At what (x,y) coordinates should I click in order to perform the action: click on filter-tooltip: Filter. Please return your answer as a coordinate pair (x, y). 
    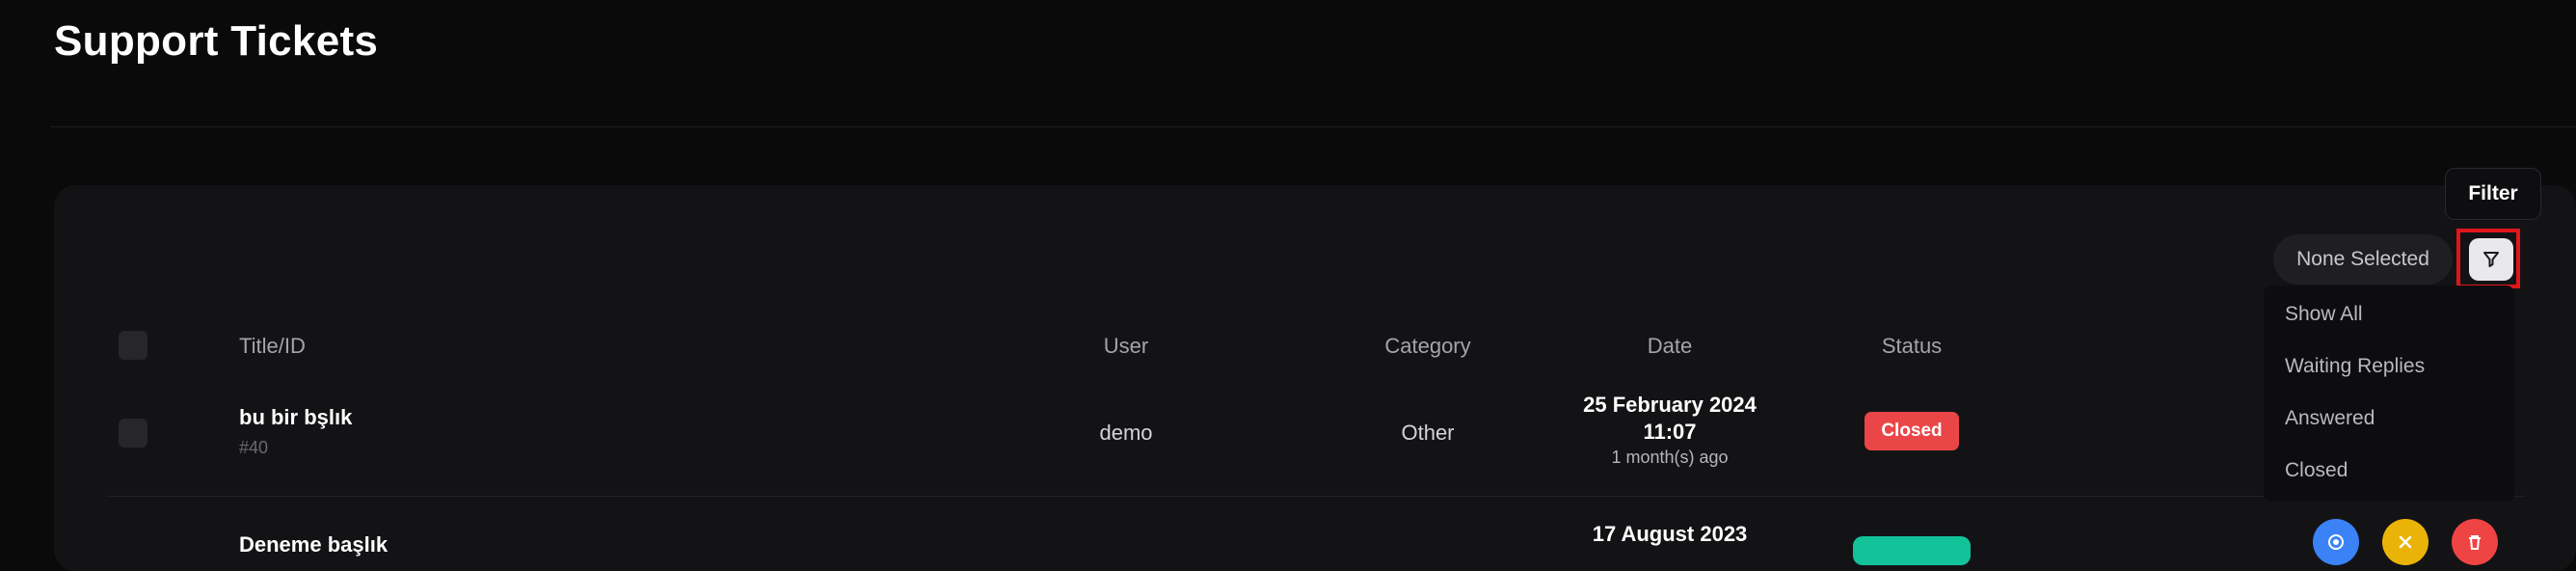
    Looking at the image, I should click on (2493, 194).